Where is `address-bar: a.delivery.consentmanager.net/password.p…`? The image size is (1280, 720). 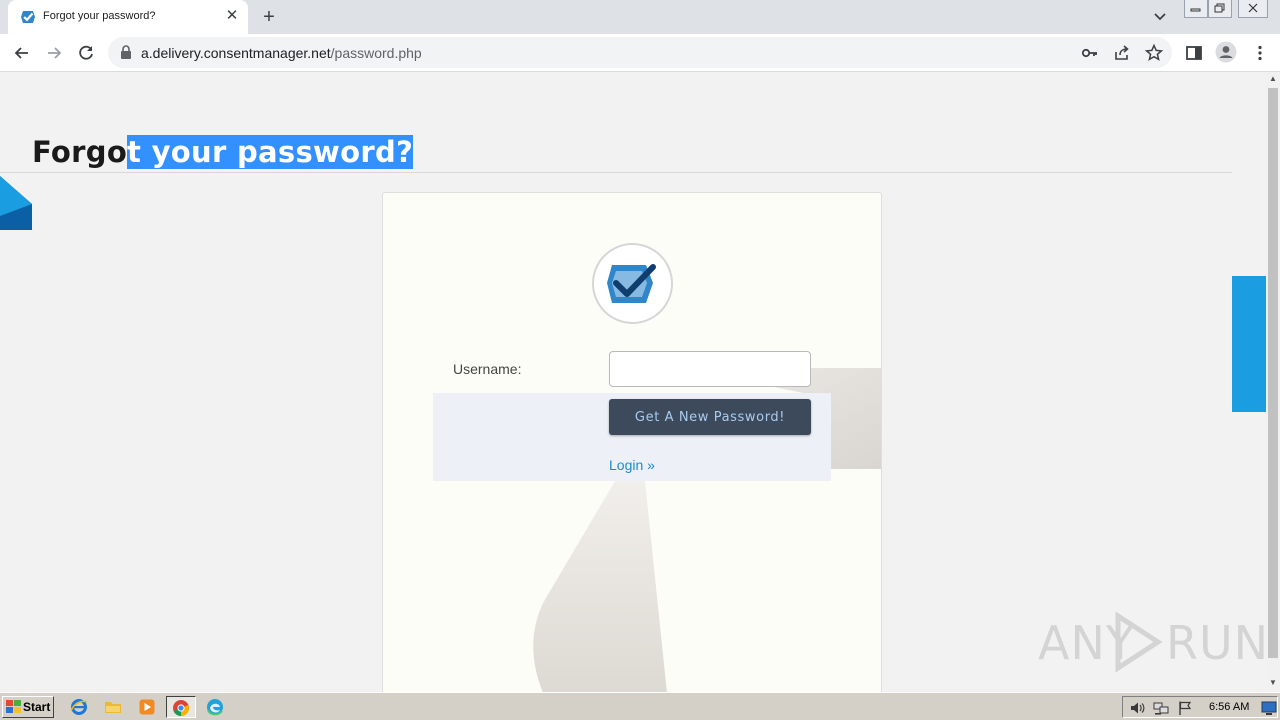 address-bar: a.delivery.consentmanager.net/password.p… is located at coordinates (640, 52).